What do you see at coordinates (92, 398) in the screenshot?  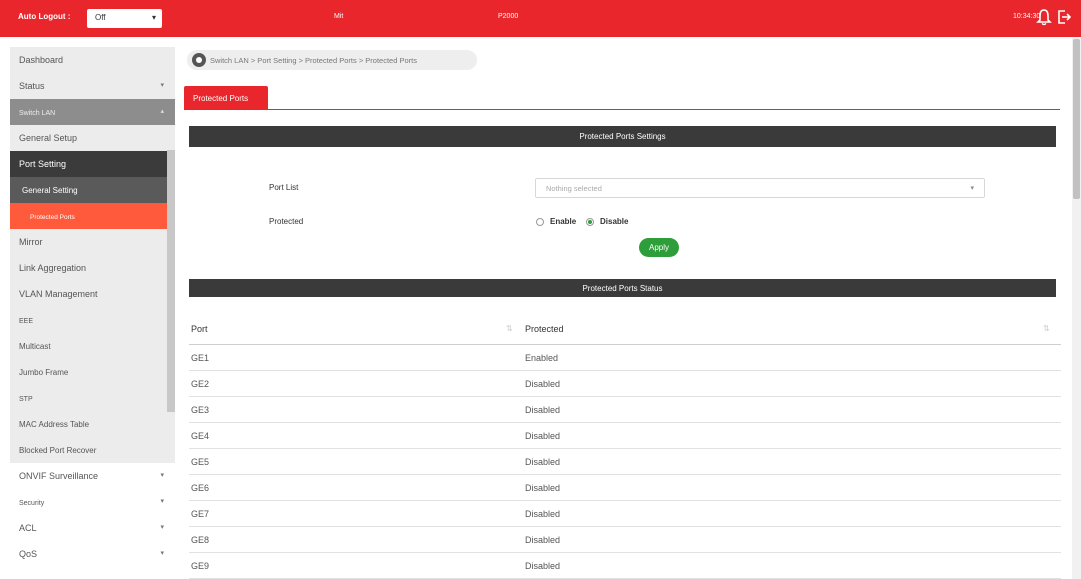 I see `sidebar-item-stp: STP` at bounding box center [92, 398].